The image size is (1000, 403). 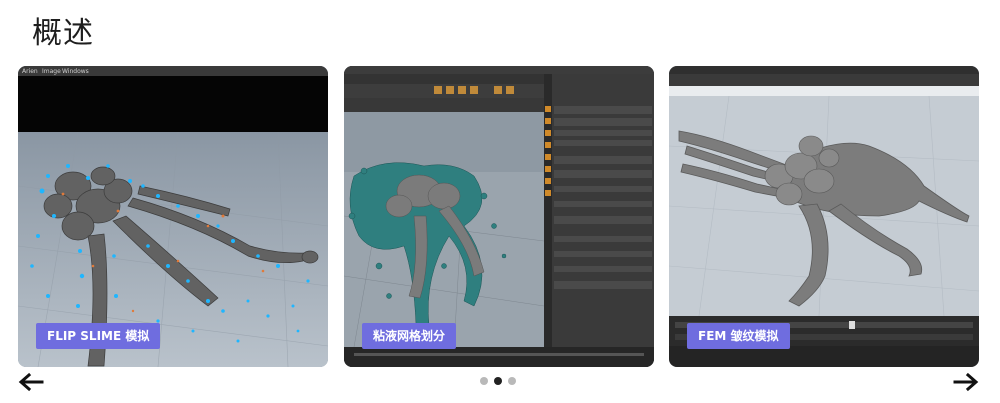 What do you see at coordinates (63, 33) in the screenshot?
I see `page-title: 概述` at bounding box center [63, 33].